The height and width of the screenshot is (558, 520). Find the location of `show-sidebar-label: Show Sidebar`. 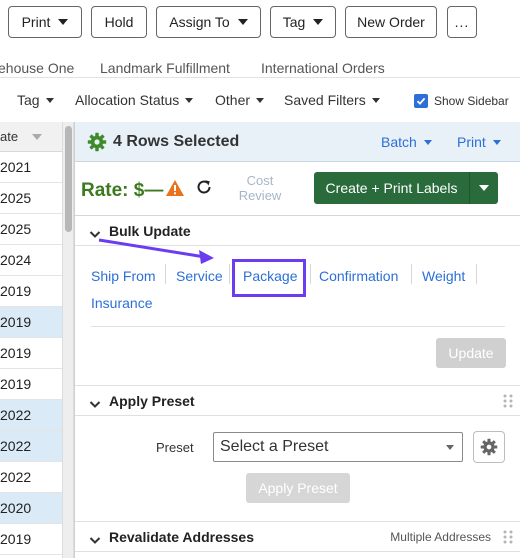

show-sidebar-label: Show Sidebar is located at coordinates (471, 101).